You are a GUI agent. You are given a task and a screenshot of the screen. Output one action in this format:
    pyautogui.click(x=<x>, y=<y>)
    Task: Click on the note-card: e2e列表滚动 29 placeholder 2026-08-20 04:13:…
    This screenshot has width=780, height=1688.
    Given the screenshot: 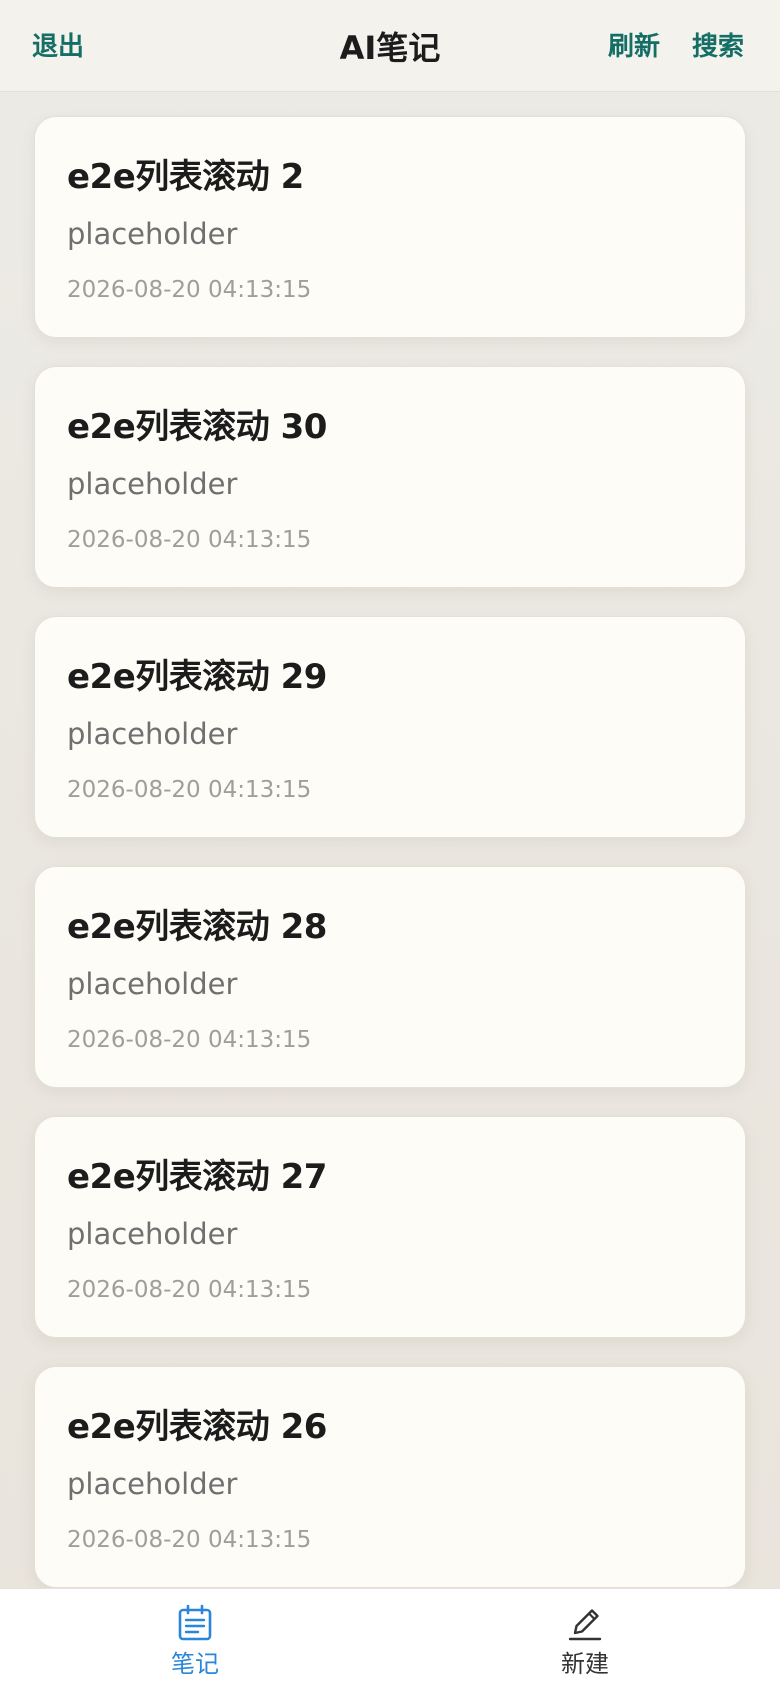 What is the action you would take?
    pyautogui.click(x=390, y=727)
    